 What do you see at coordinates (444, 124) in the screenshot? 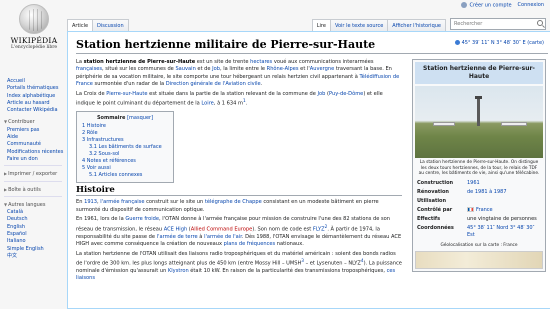
I see `building` at bounding box center [444, 124].